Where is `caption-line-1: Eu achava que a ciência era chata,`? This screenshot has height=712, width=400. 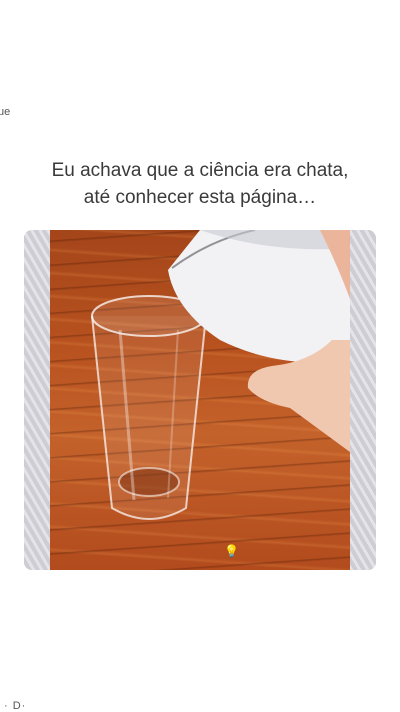
caption-line-1: Eu achava que a ciência era chata, is located at coordinates (200, 170).